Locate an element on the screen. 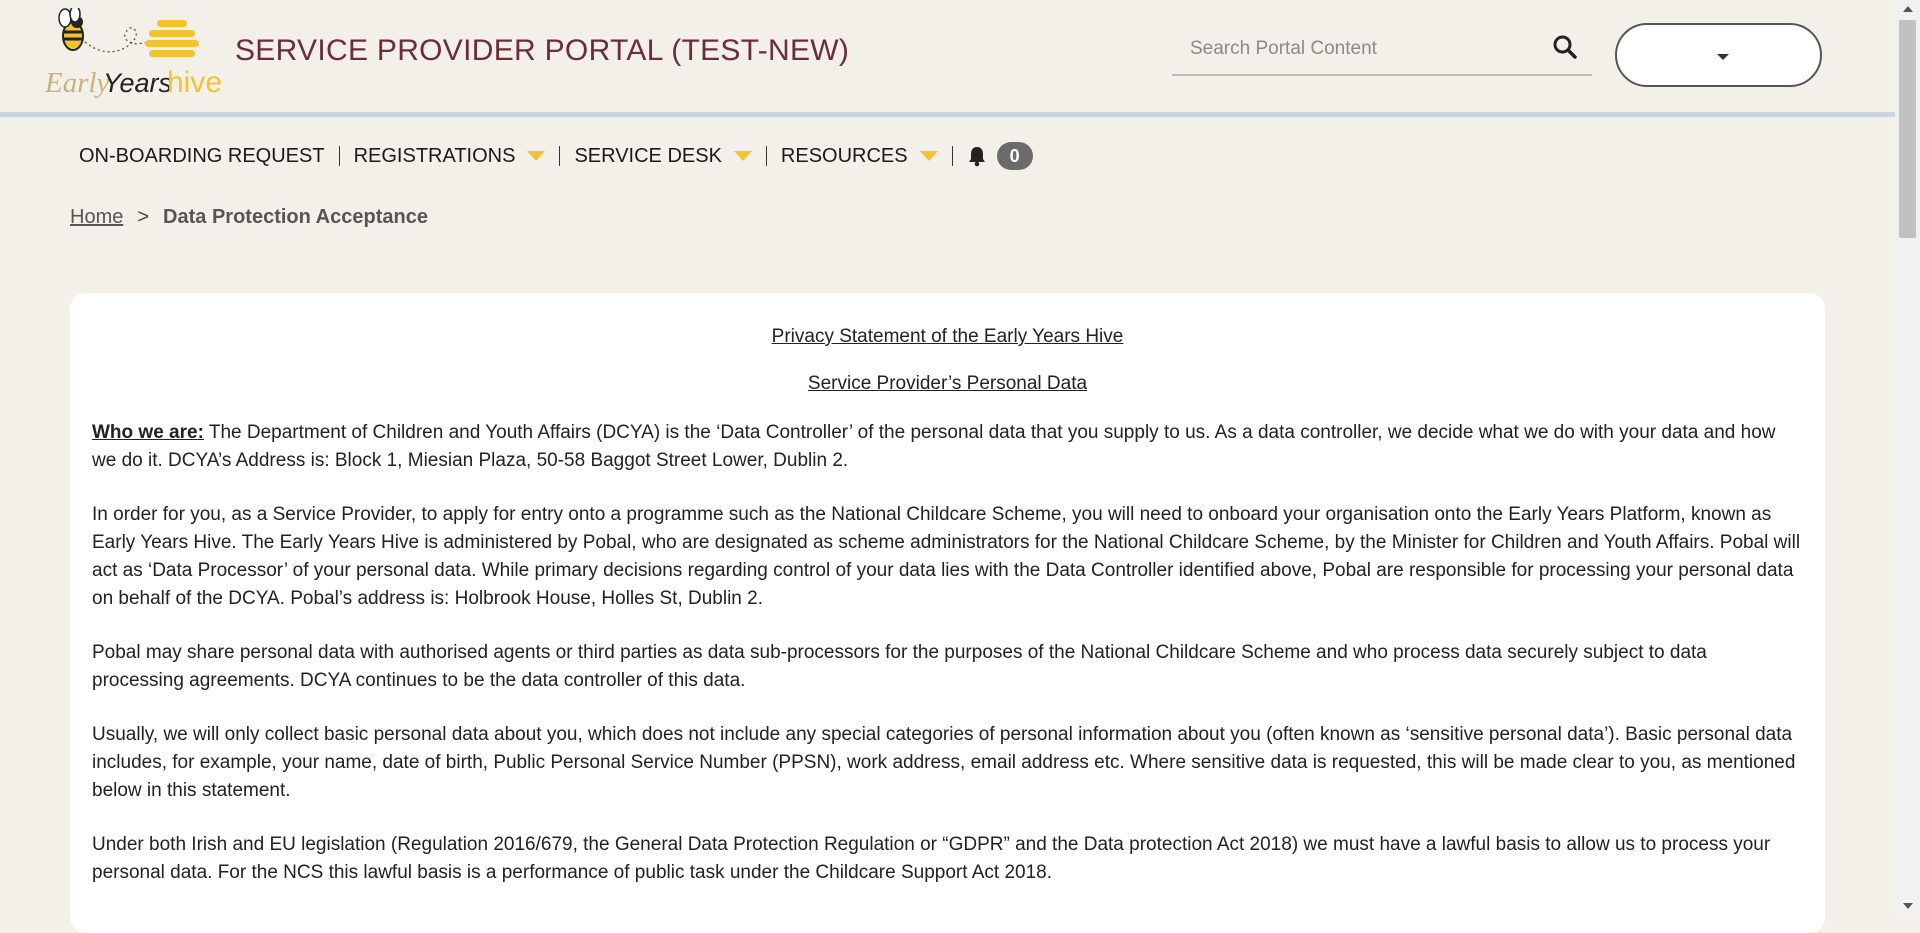 The height and width of the screenshot is (933, 1920). page-scrollbar is located at coordinates (1907, 457).